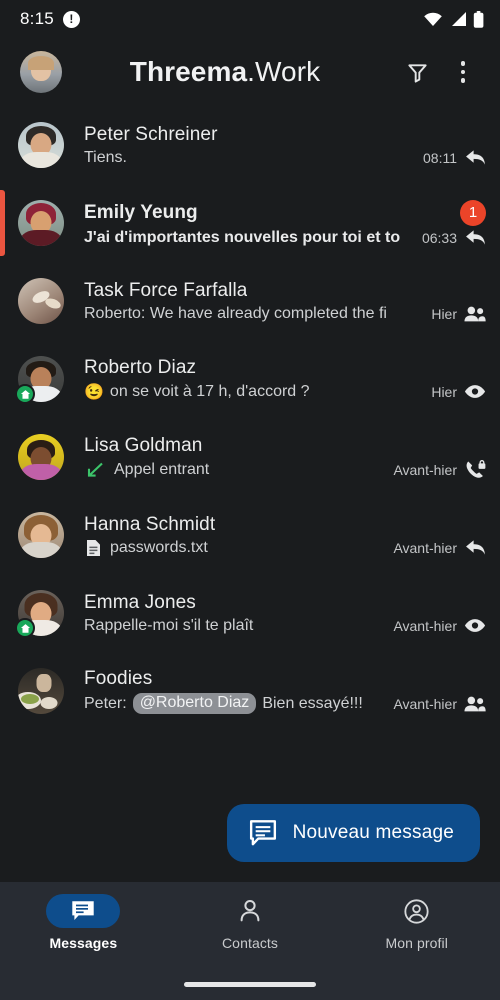 This screenshot has width=500, height=1000. I want to click on chat-timestamp: 06:33, so click(439, 237).